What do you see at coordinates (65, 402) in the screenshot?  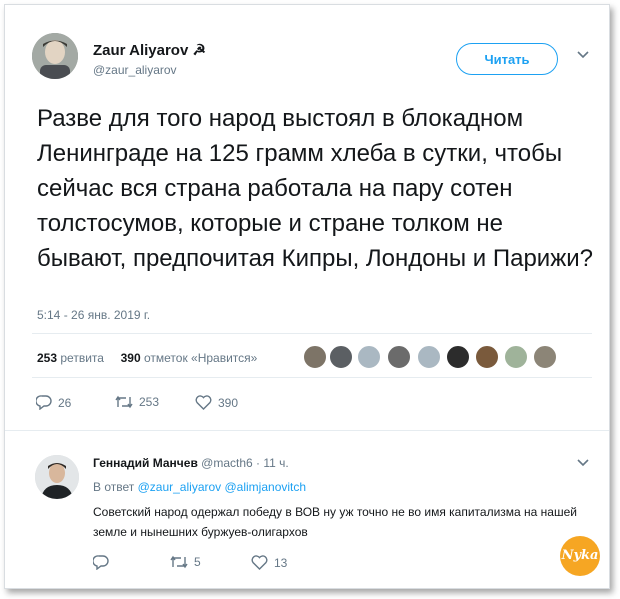 I see `reply-count: 26` at bounding box center [65, 402].